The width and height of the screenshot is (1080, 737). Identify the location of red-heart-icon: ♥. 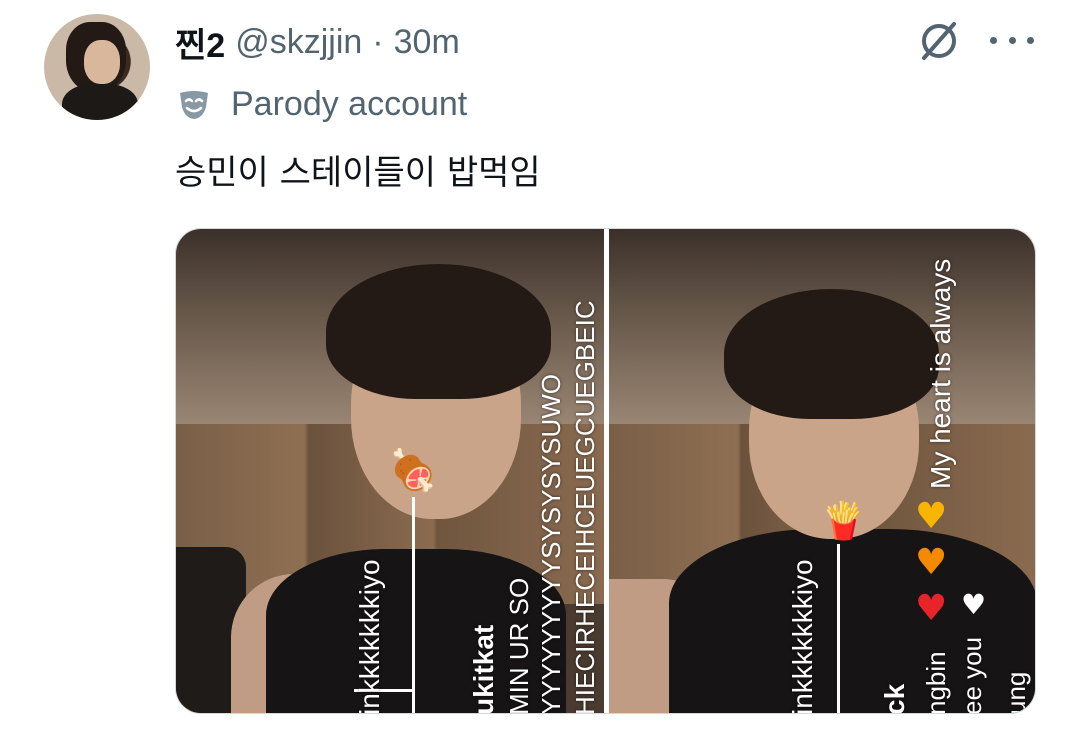
(931, 608).